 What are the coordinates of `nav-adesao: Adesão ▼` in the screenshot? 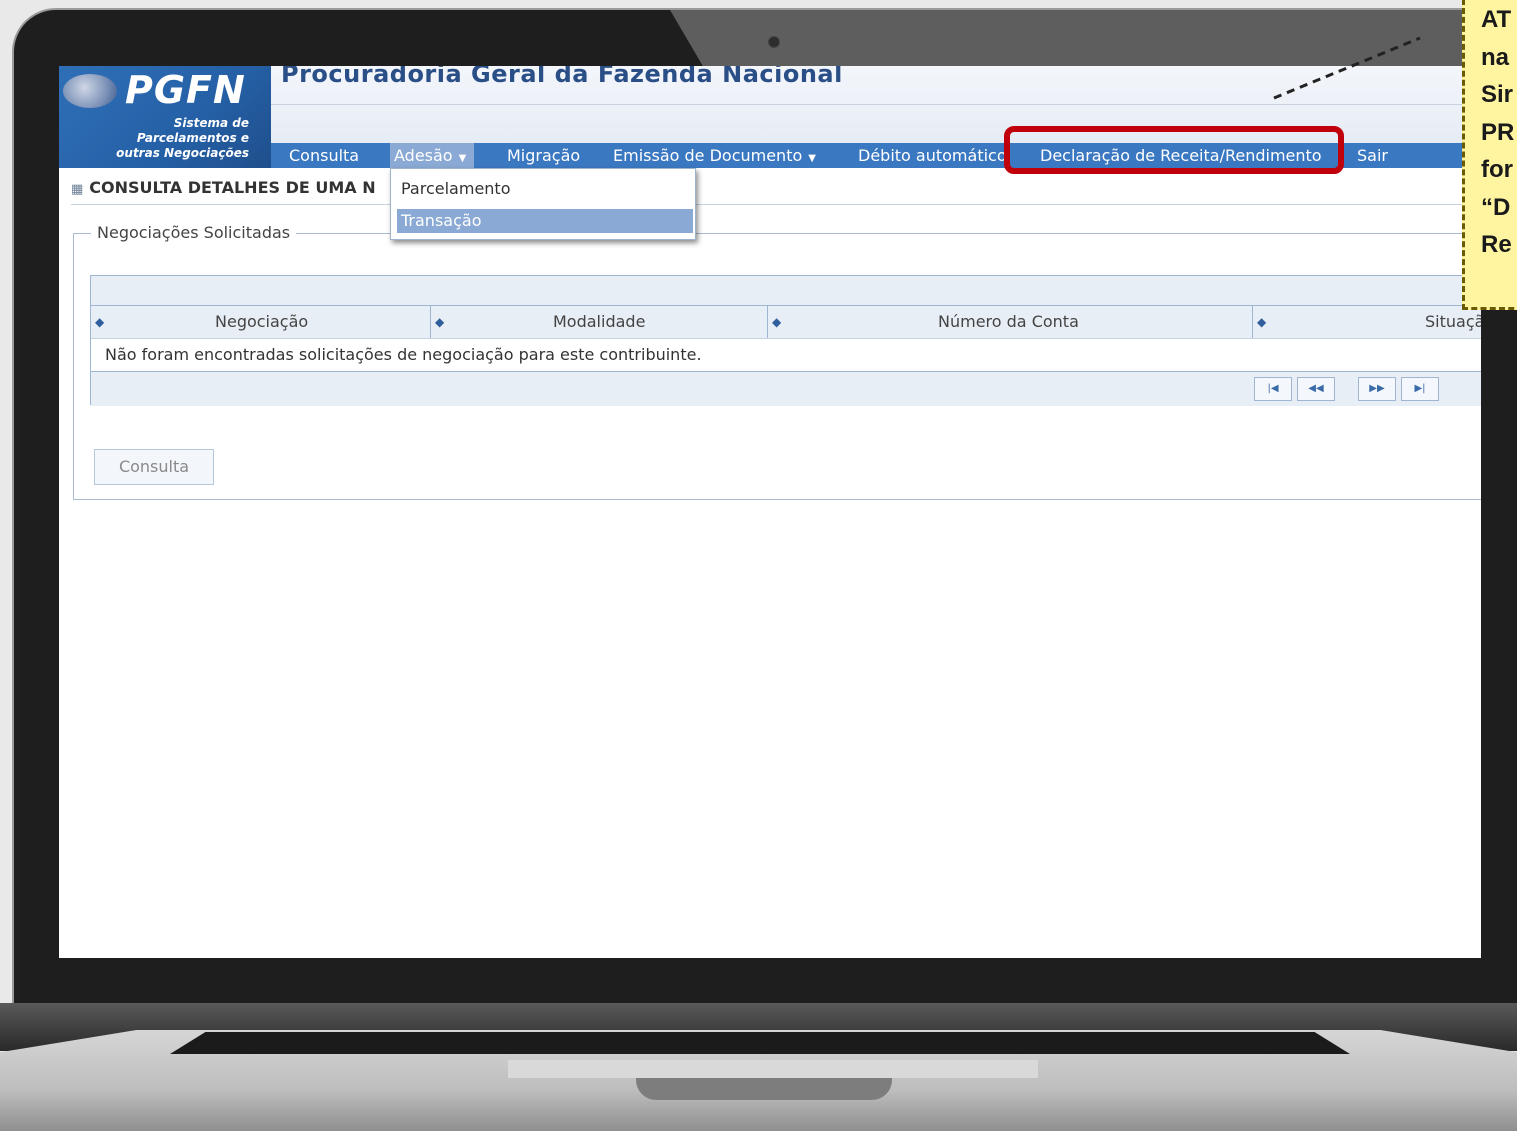 It's located at (432, 155).